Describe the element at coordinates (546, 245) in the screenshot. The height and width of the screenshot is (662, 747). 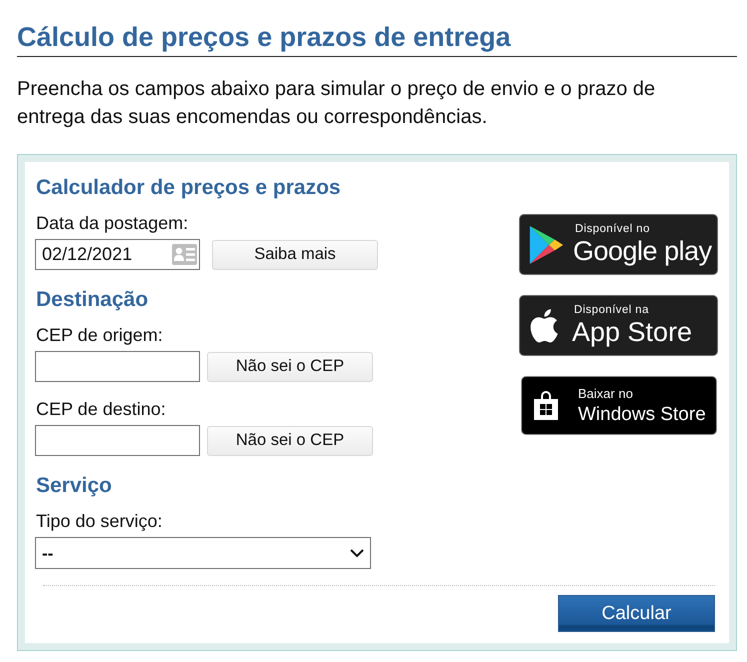
I see `play-triangle-icon` at that location.